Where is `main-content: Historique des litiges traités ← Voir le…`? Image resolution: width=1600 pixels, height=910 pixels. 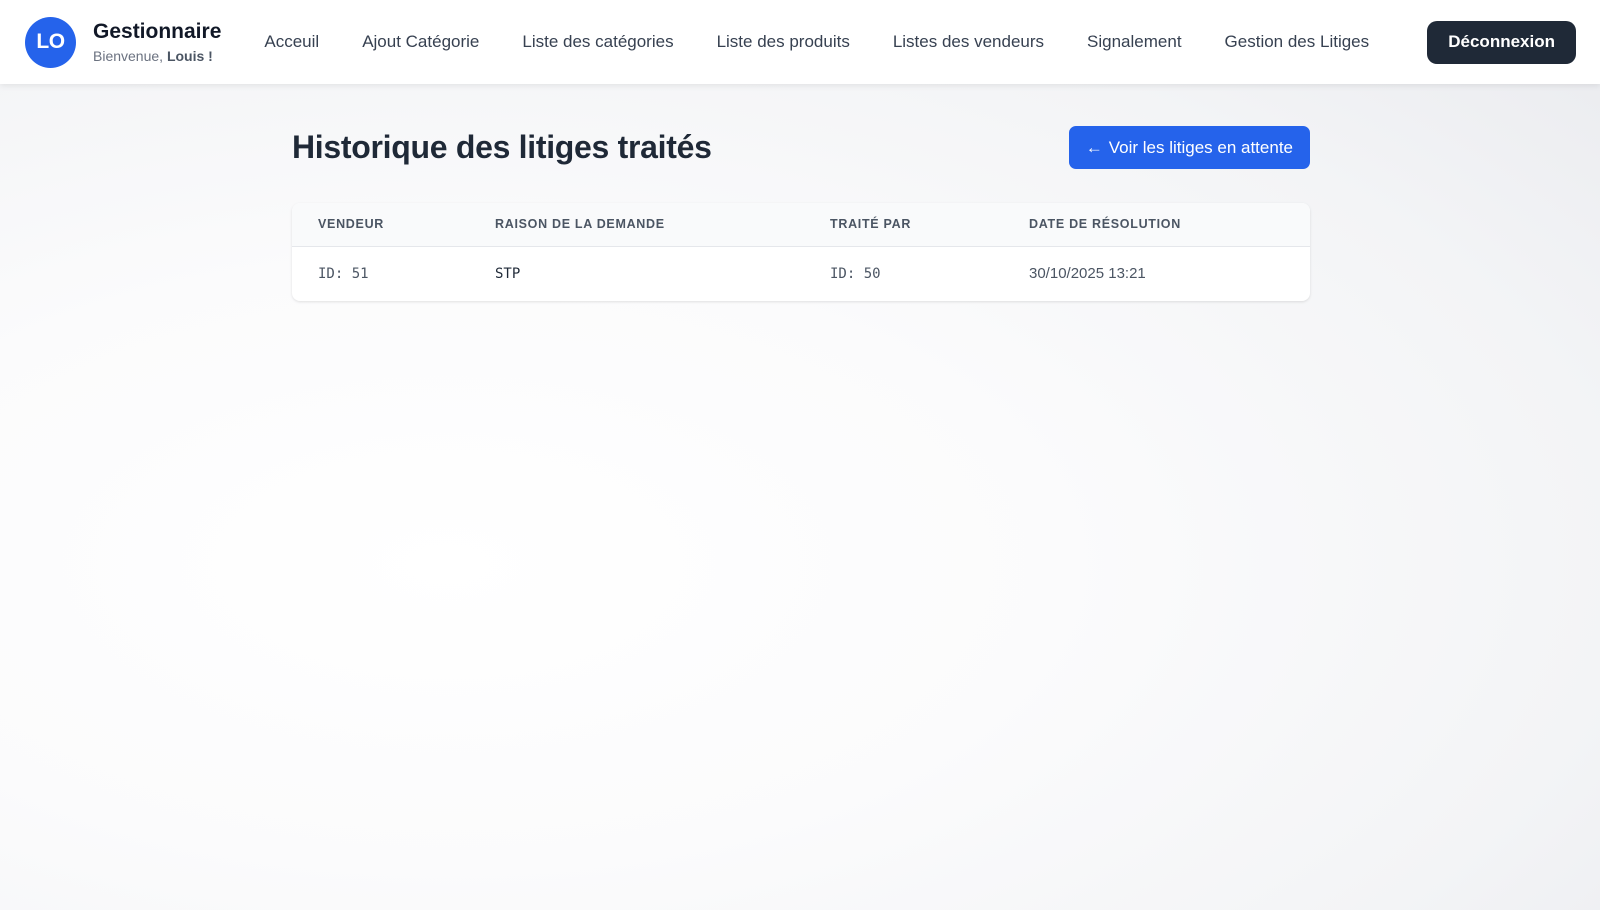 main-content: Historique des litiges traités ← Voir le… is located at coordinates (801, 213).